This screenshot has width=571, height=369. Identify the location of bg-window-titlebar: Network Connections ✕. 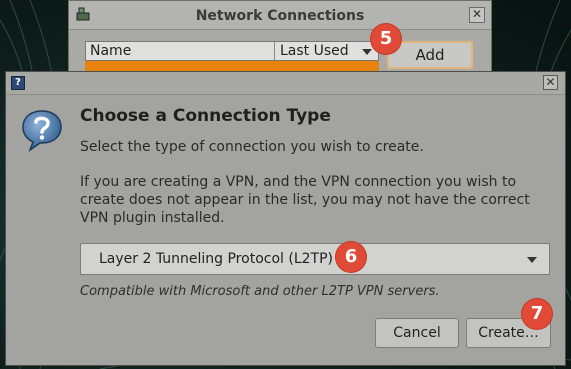
(280, 15).